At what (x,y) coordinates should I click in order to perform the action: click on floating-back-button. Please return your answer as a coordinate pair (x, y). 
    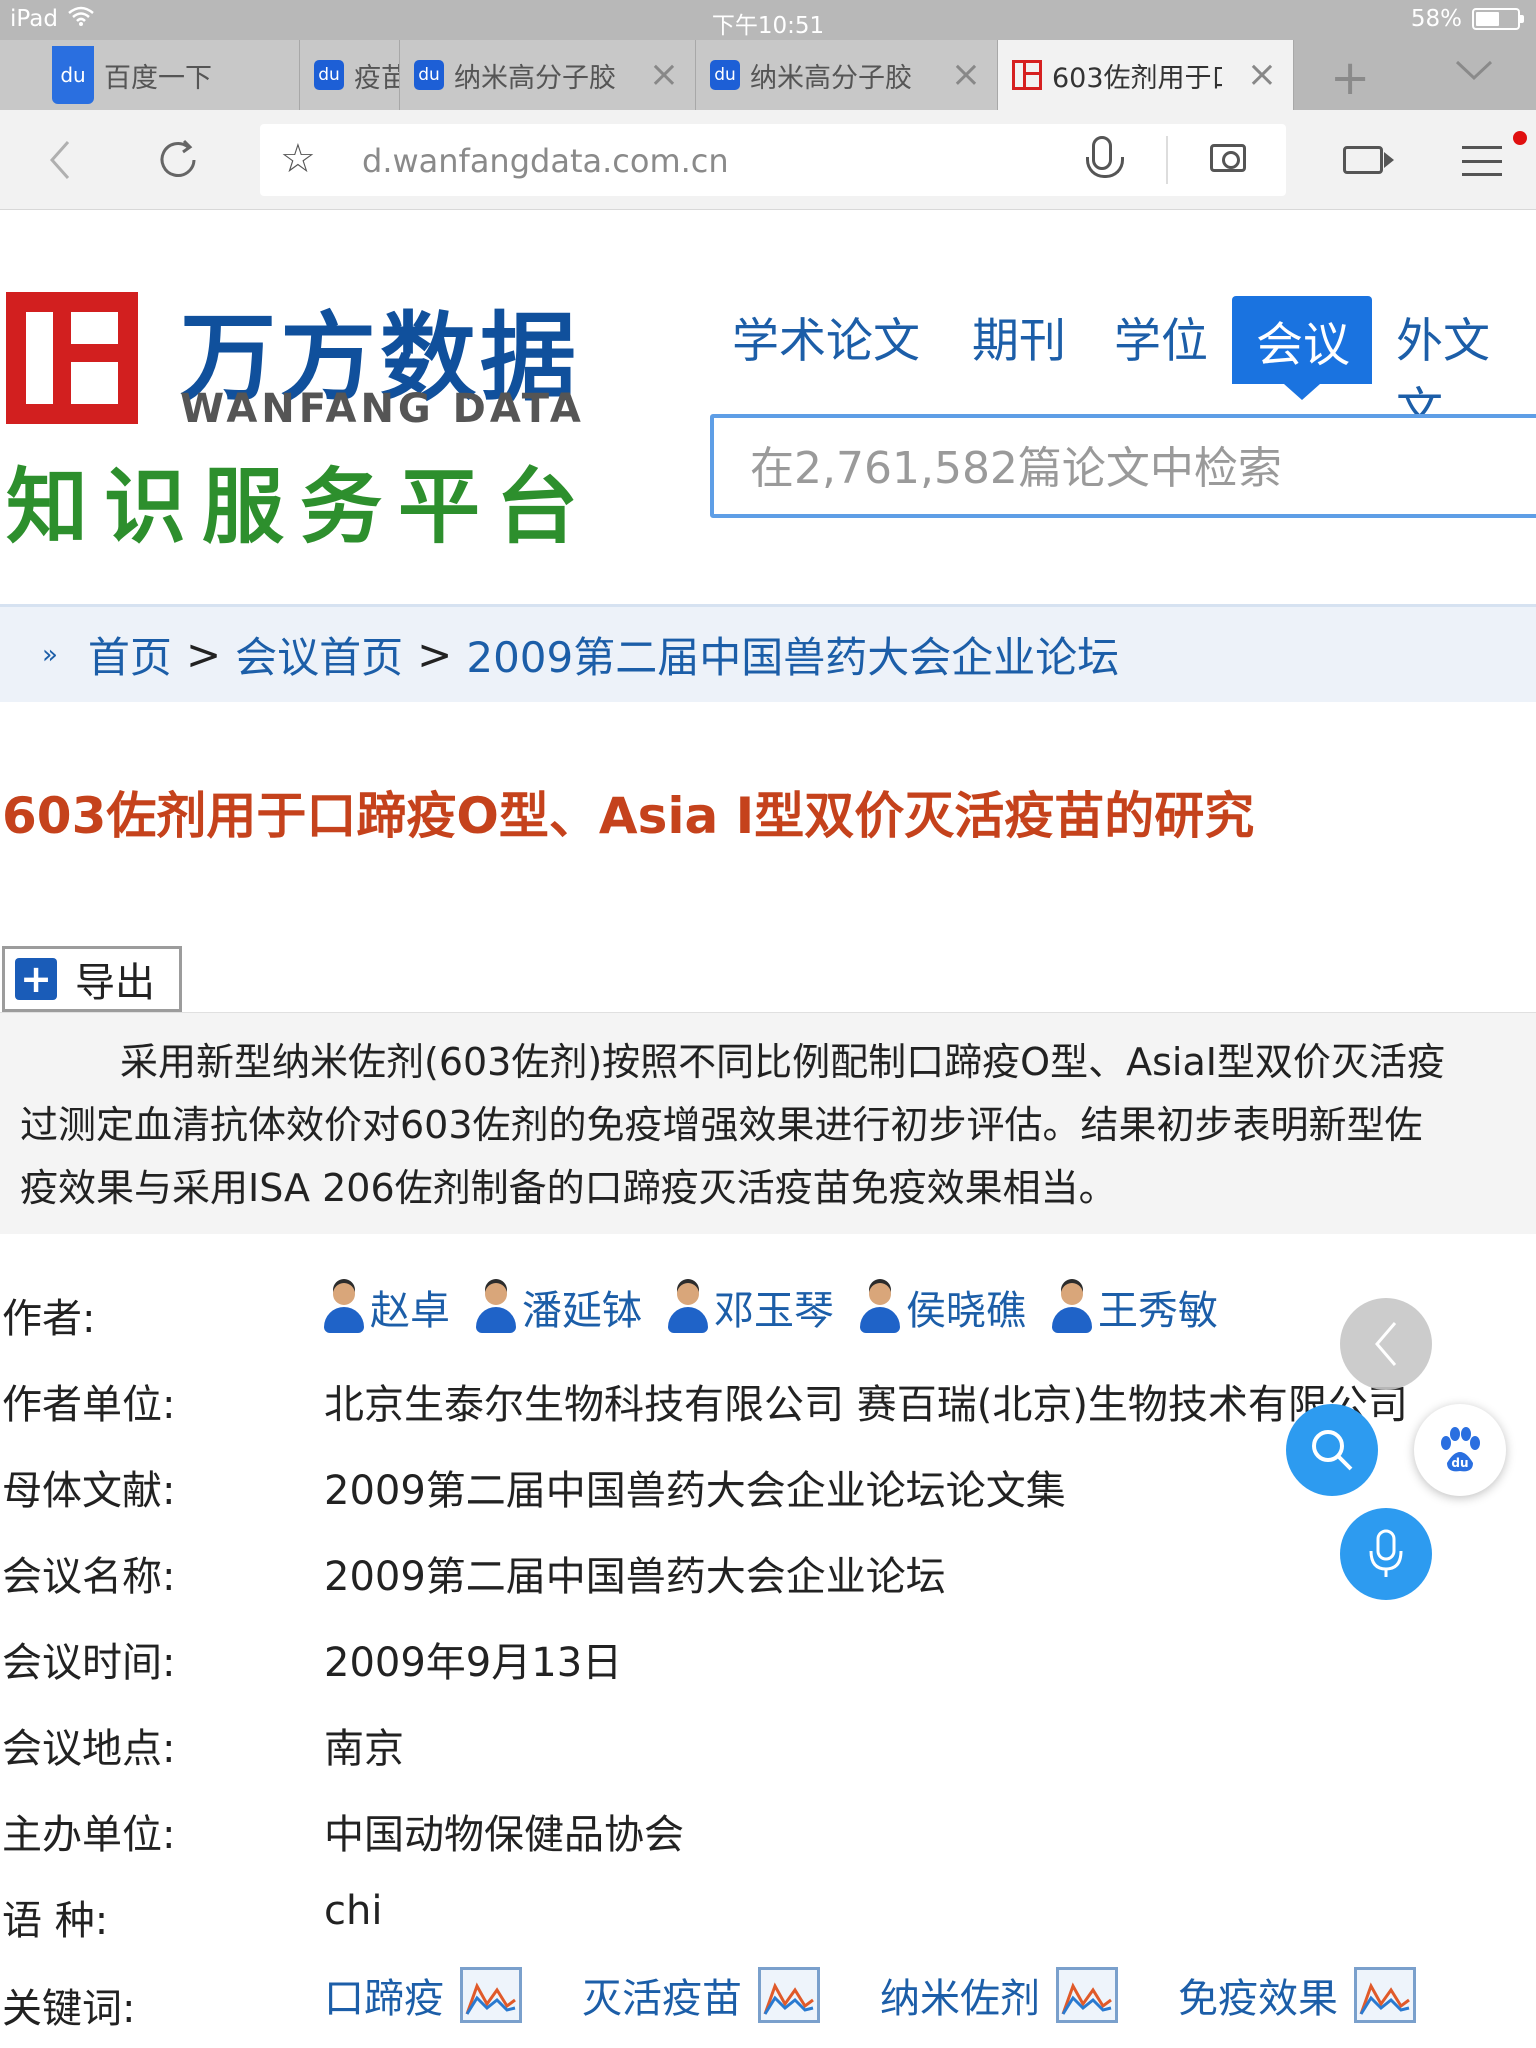
    Looking at the image, I should click on (1386, 1344).